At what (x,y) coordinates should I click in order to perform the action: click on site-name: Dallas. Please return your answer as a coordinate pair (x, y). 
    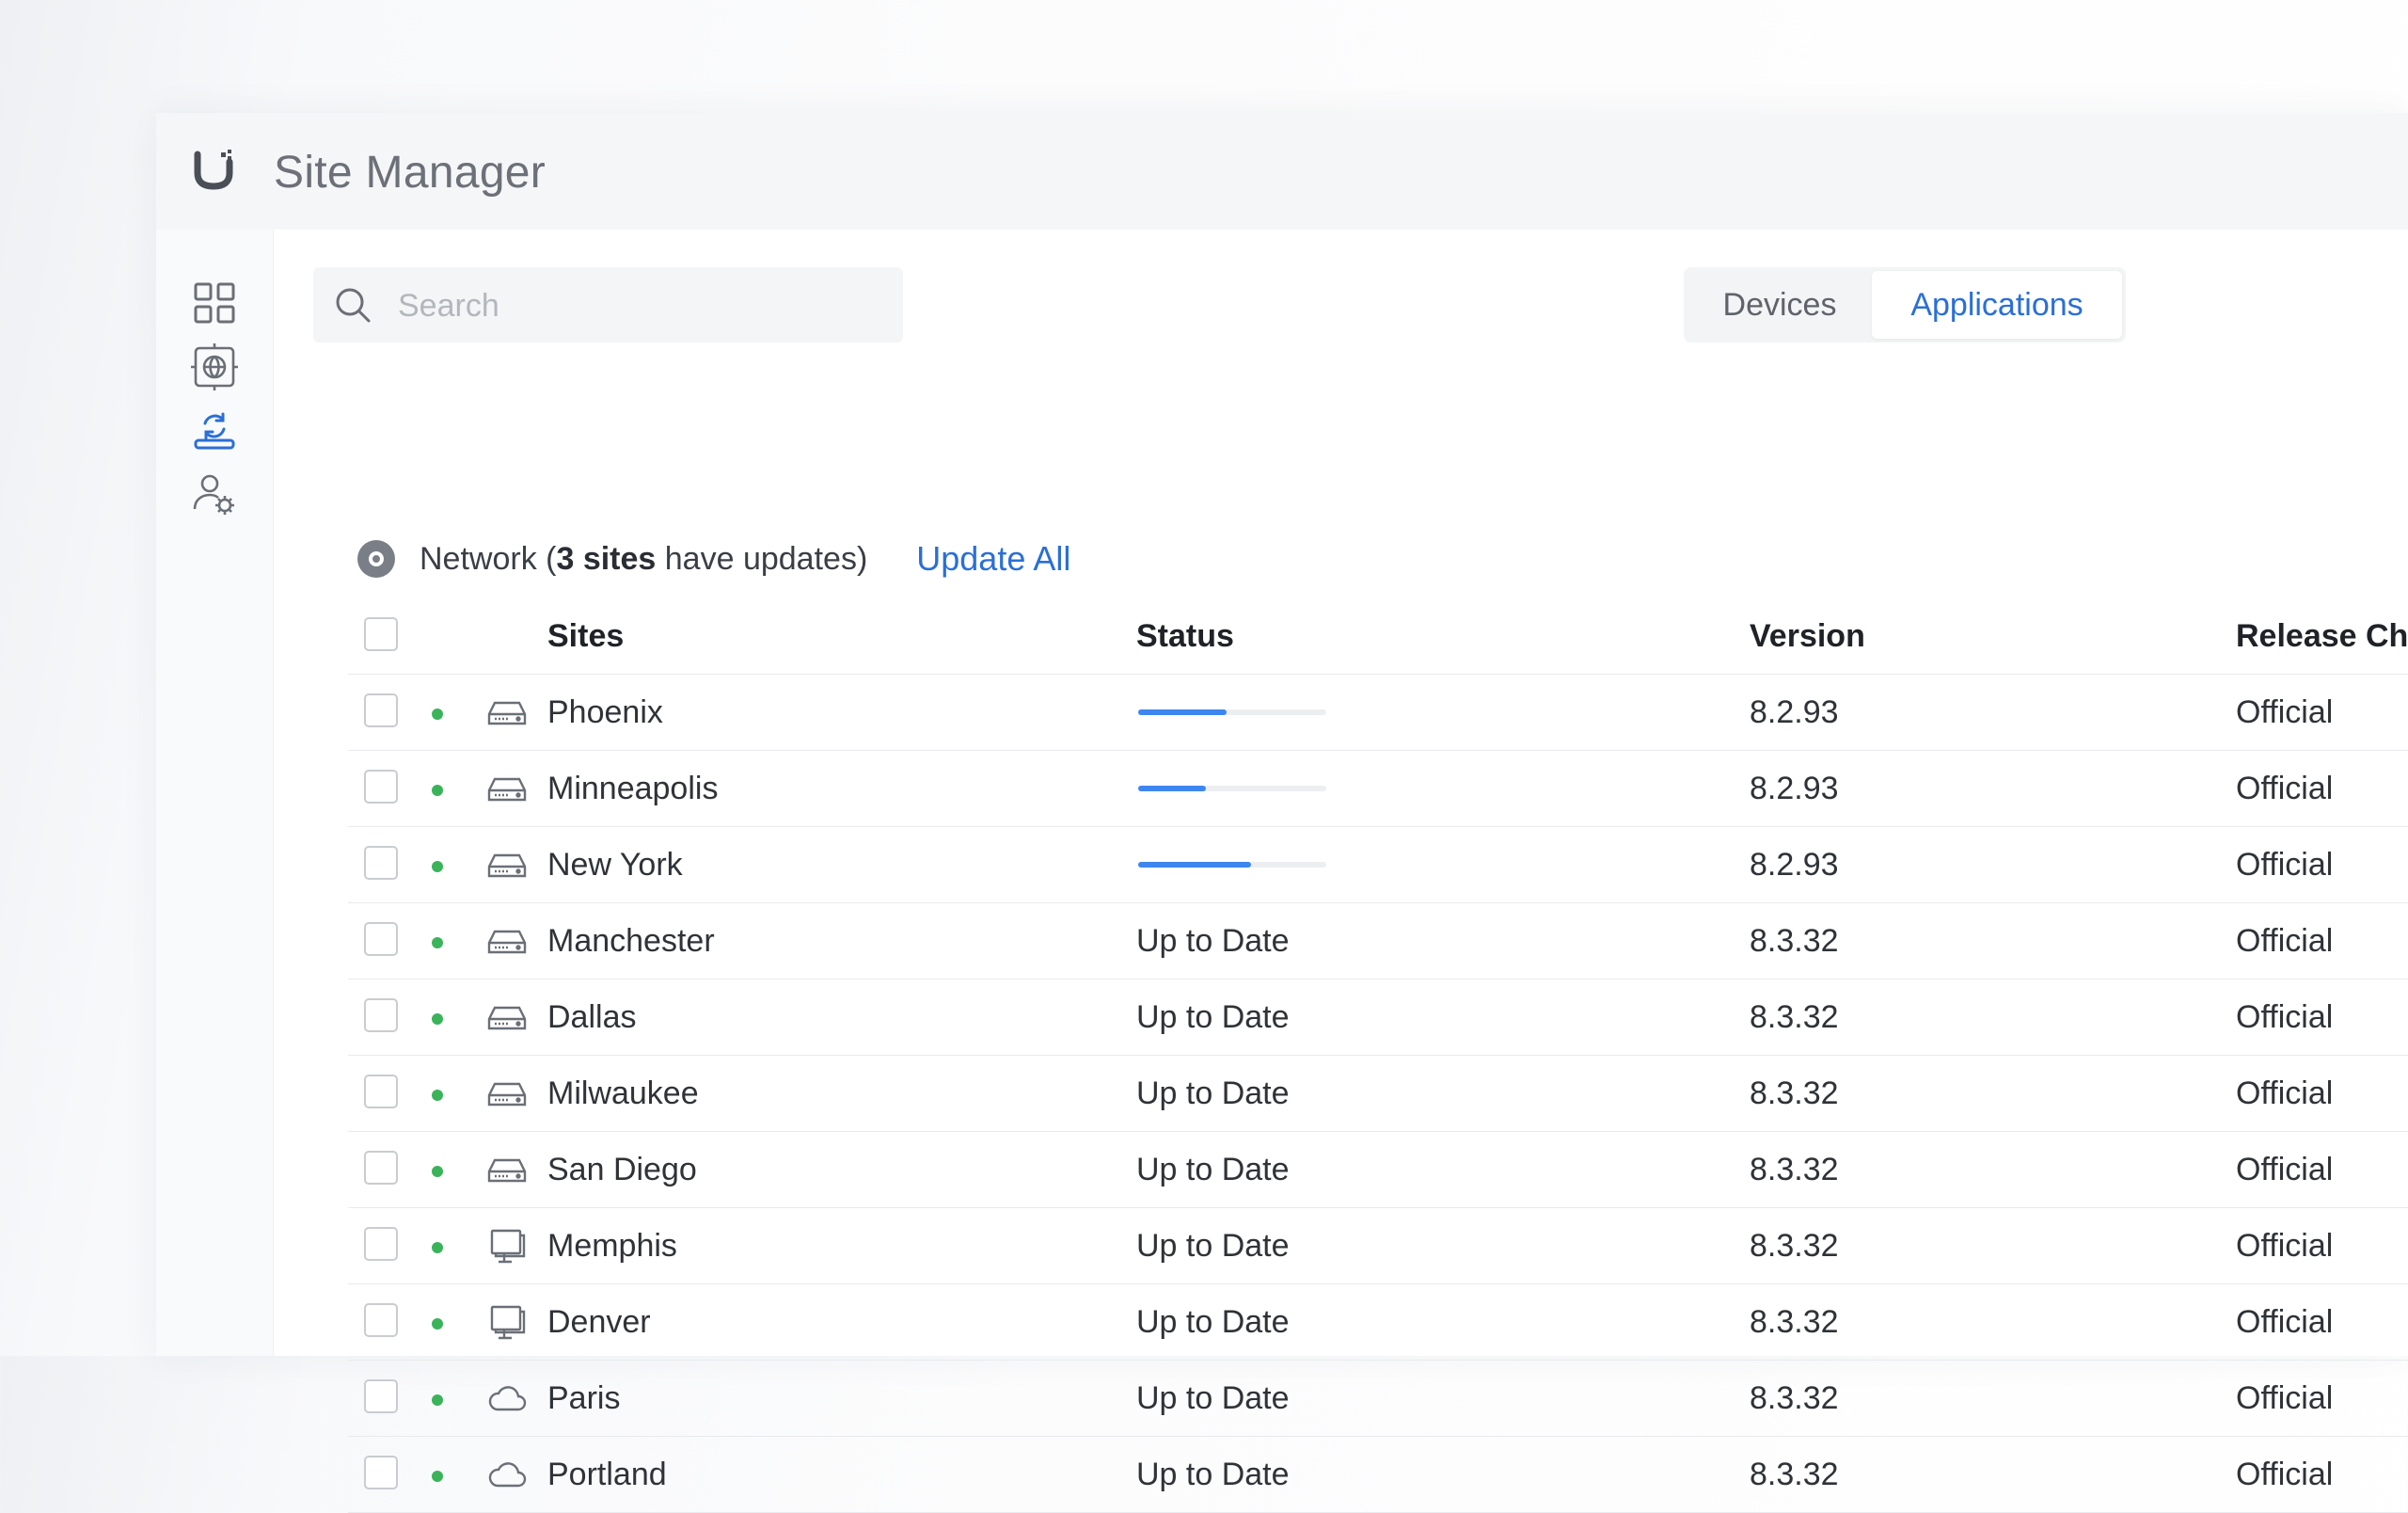
    Looking at the image, I should click on (592, 1017).